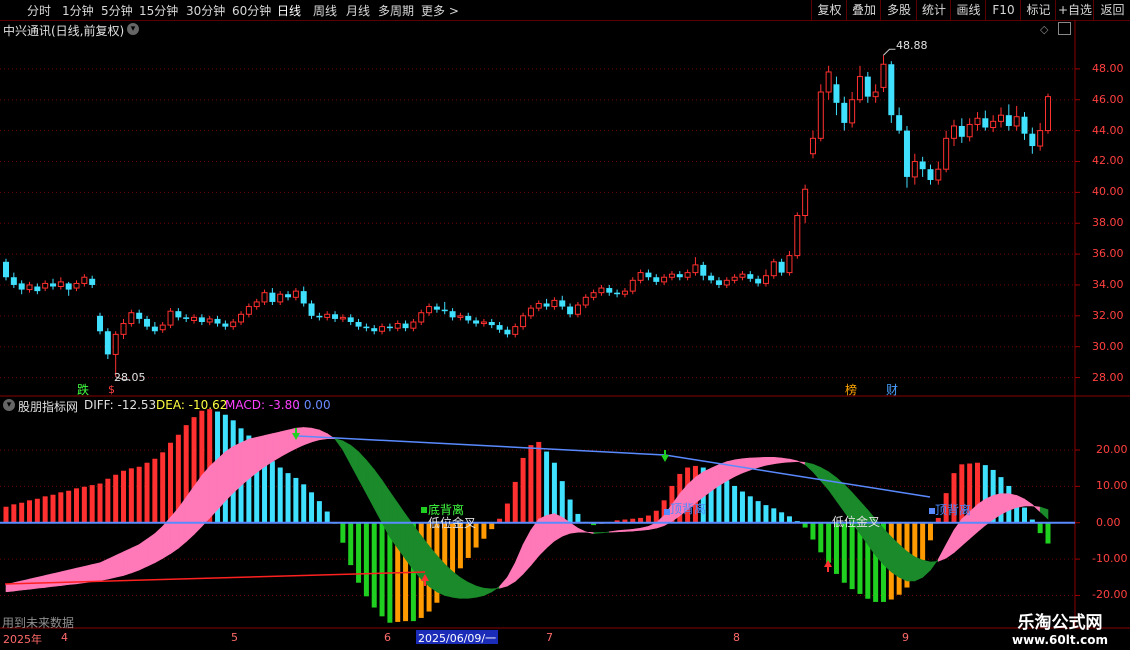  What do you see at coordinates (9, 405) in the screenshot?
I see `indicator-menu-icon: ▾` at bounding box center [9, 405].